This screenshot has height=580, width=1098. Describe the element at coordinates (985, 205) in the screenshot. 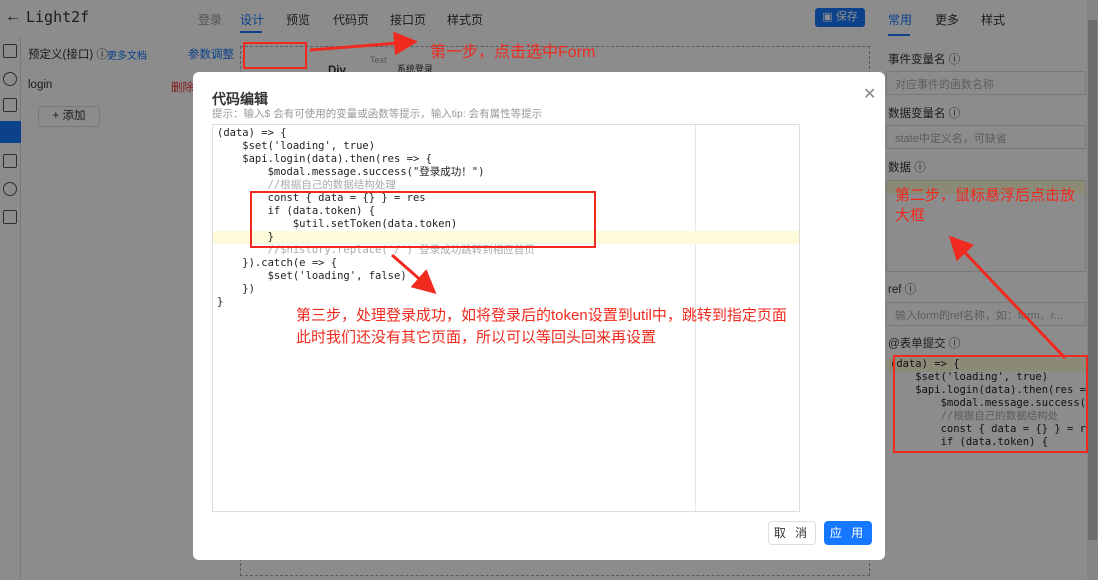

I see `step2-text: 第二步，鼠标悬浮后点击放大框` at that location.